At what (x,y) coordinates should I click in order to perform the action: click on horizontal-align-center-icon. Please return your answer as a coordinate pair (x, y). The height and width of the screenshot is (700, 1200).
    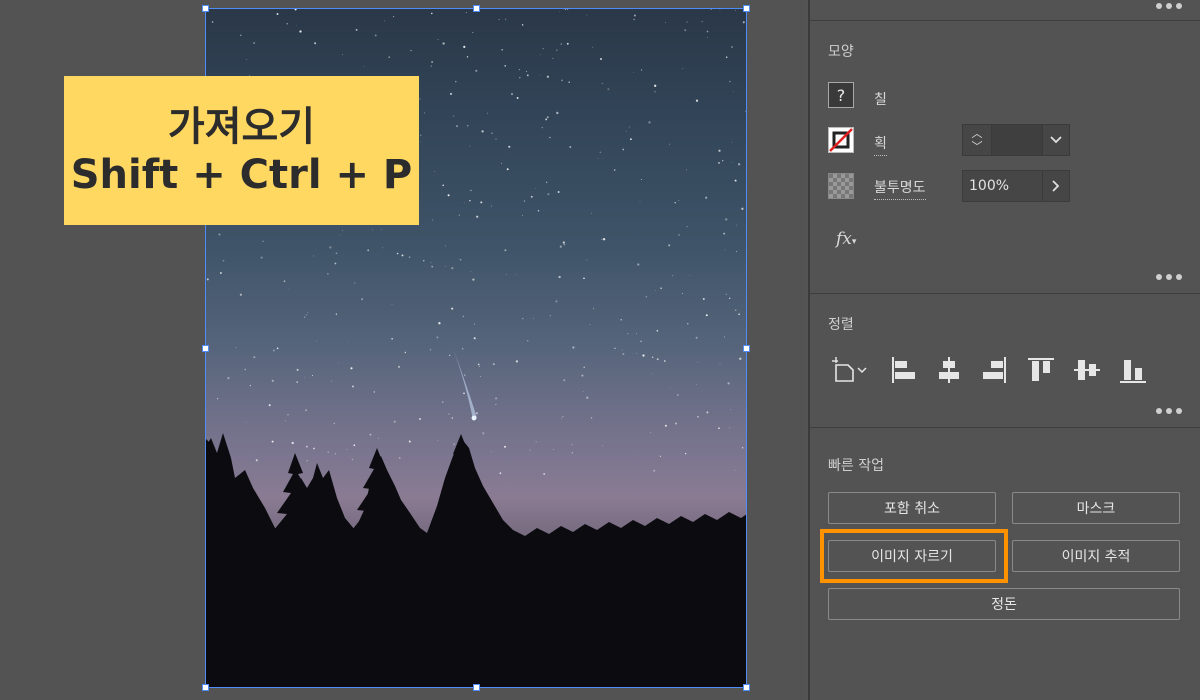
    Looking at the image, I should click on (949, 370).